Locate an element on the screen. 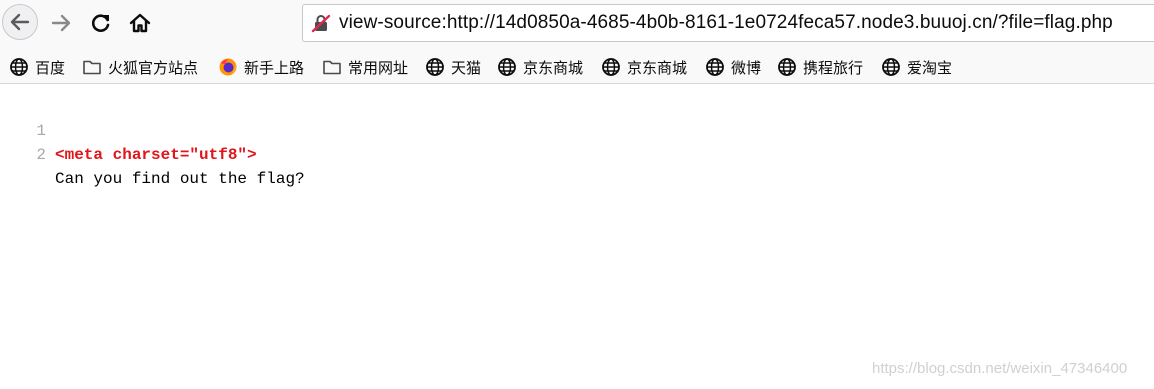 This screenshot has height=389, width=1154. firefox-icon is located at coordinates (228, 67).